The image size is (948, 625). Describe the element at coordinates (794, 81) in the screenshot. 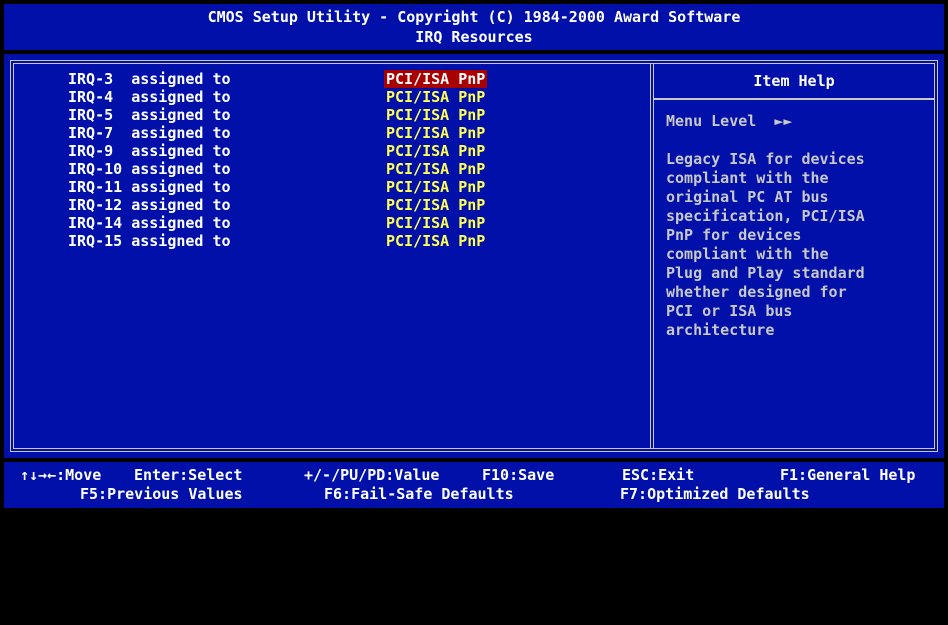

I see `item-help-title: Item Help` at that location.